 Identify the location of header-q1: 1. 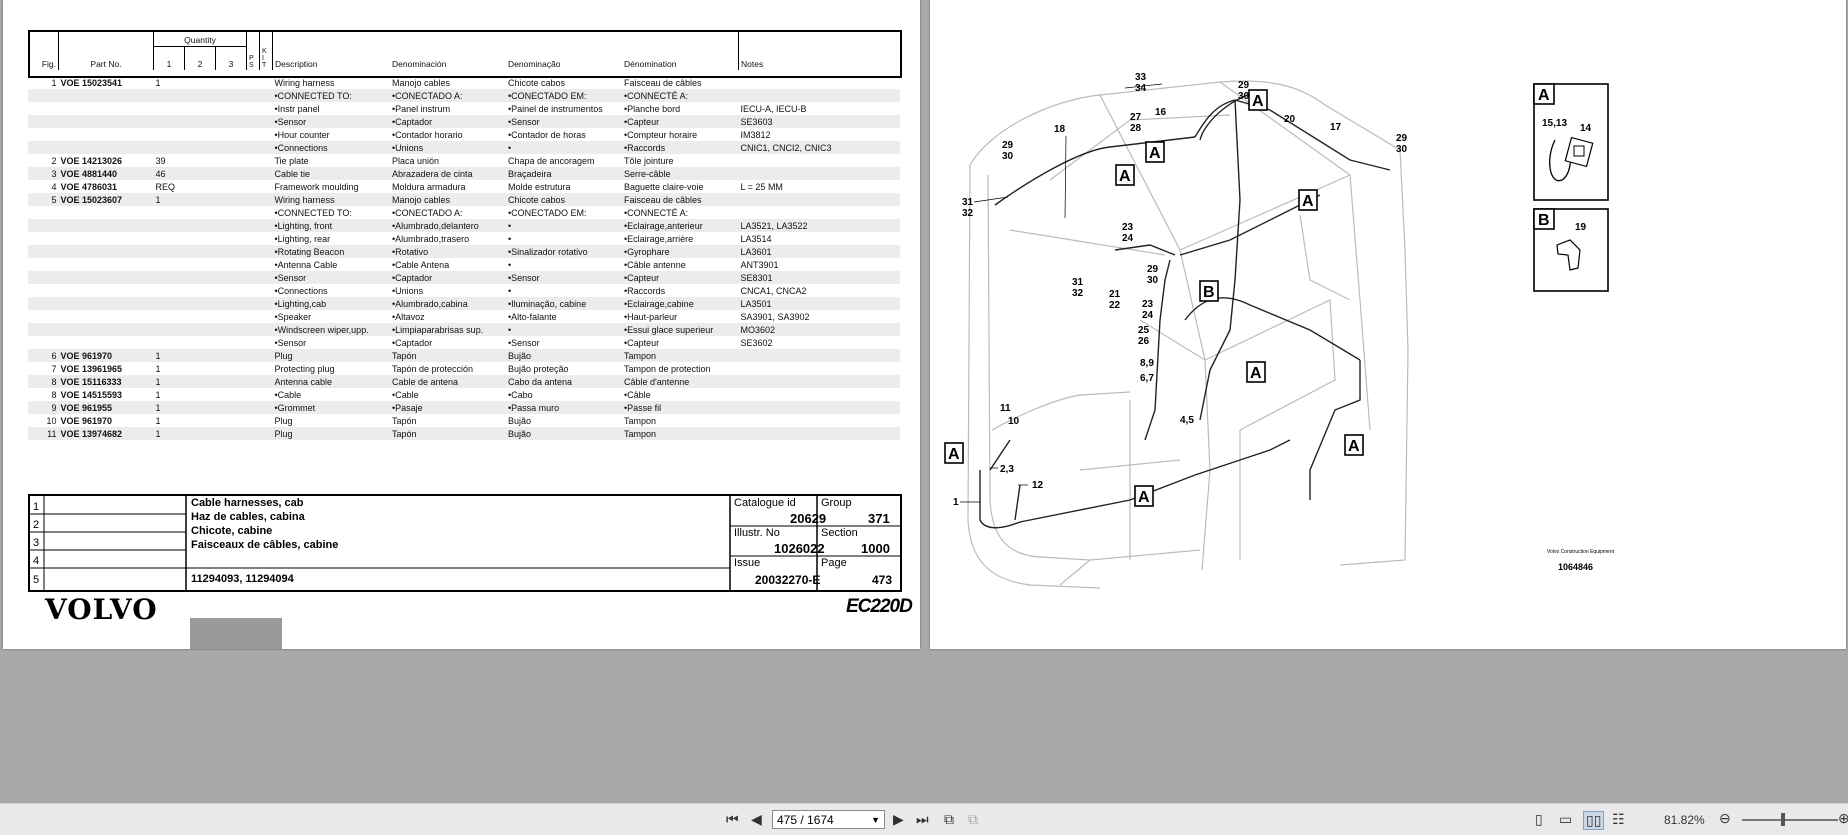
(169, 58).